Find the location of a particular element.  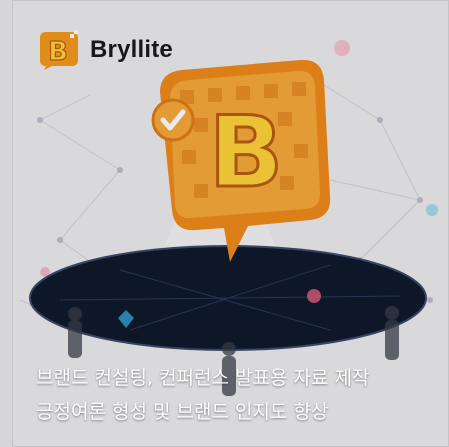

caption-line-1: 브랜드 컨설팅, 컨퍼런스 발표용 자료 제작 is located at coordinates (203, 378).